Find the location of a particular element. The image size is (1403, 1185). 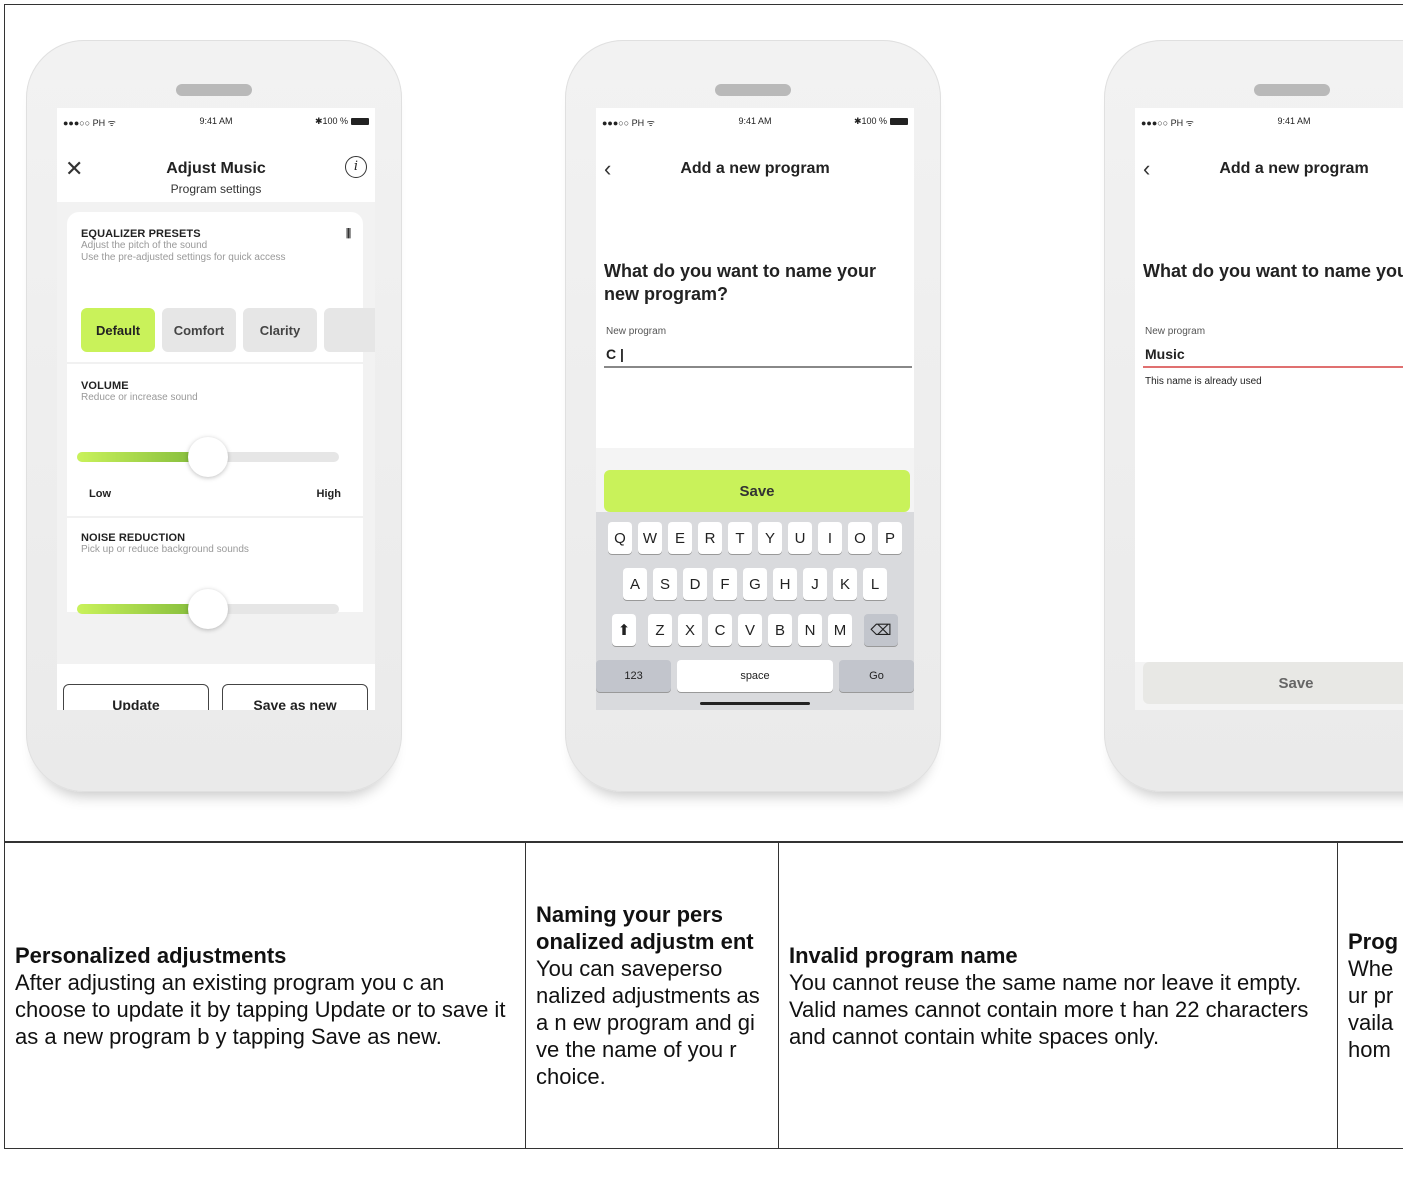

description-title: Invalid program name is located at coordinates (903, 955).